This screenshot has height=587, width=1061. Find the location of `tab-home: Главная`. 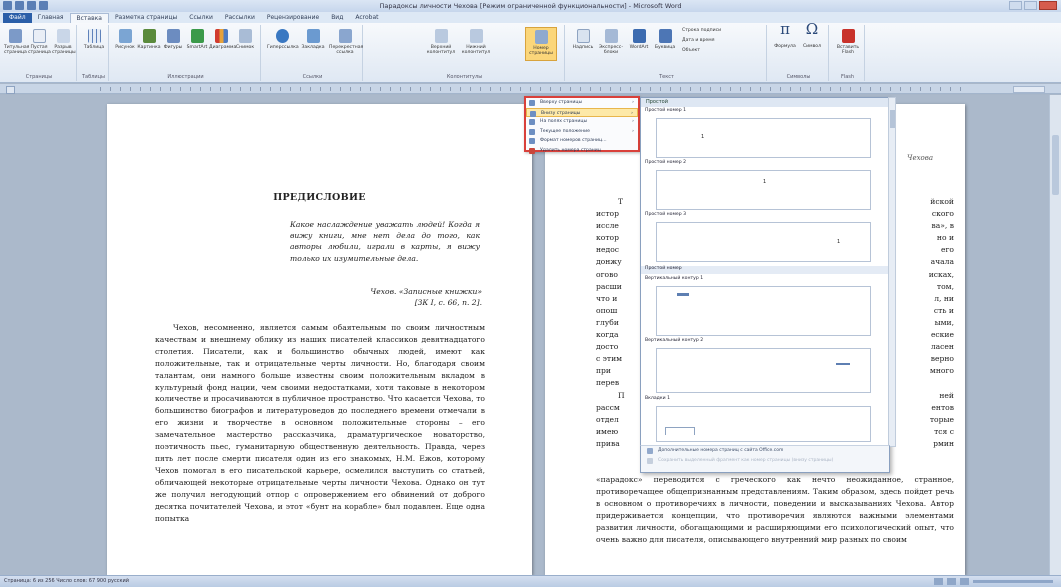

tab-home: Главная is located at coordinates (51, 18).